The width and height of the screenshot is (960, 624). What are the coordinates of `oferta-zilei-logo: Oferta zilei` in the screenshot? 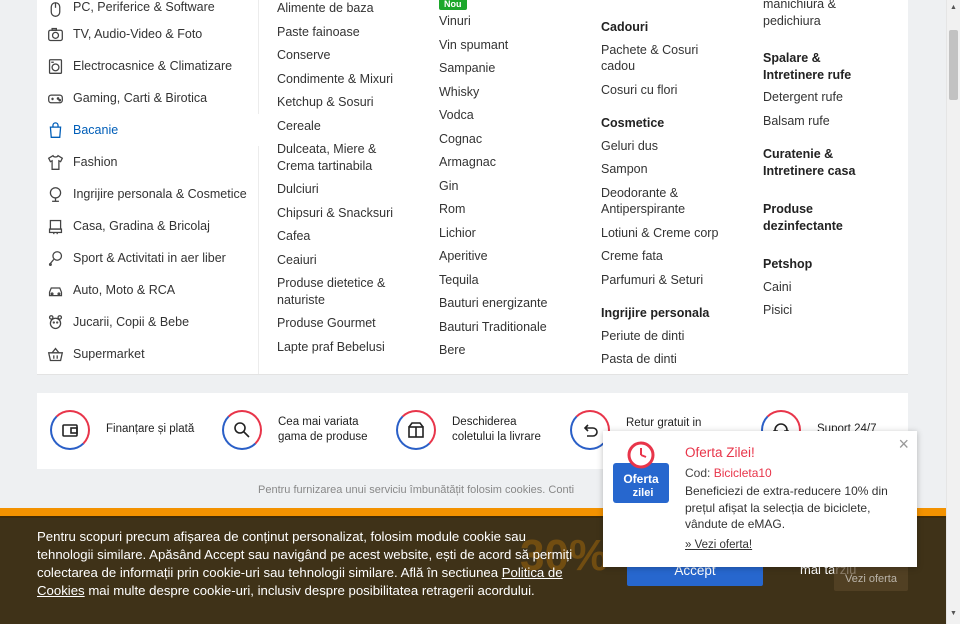 It's located at (641, 472).